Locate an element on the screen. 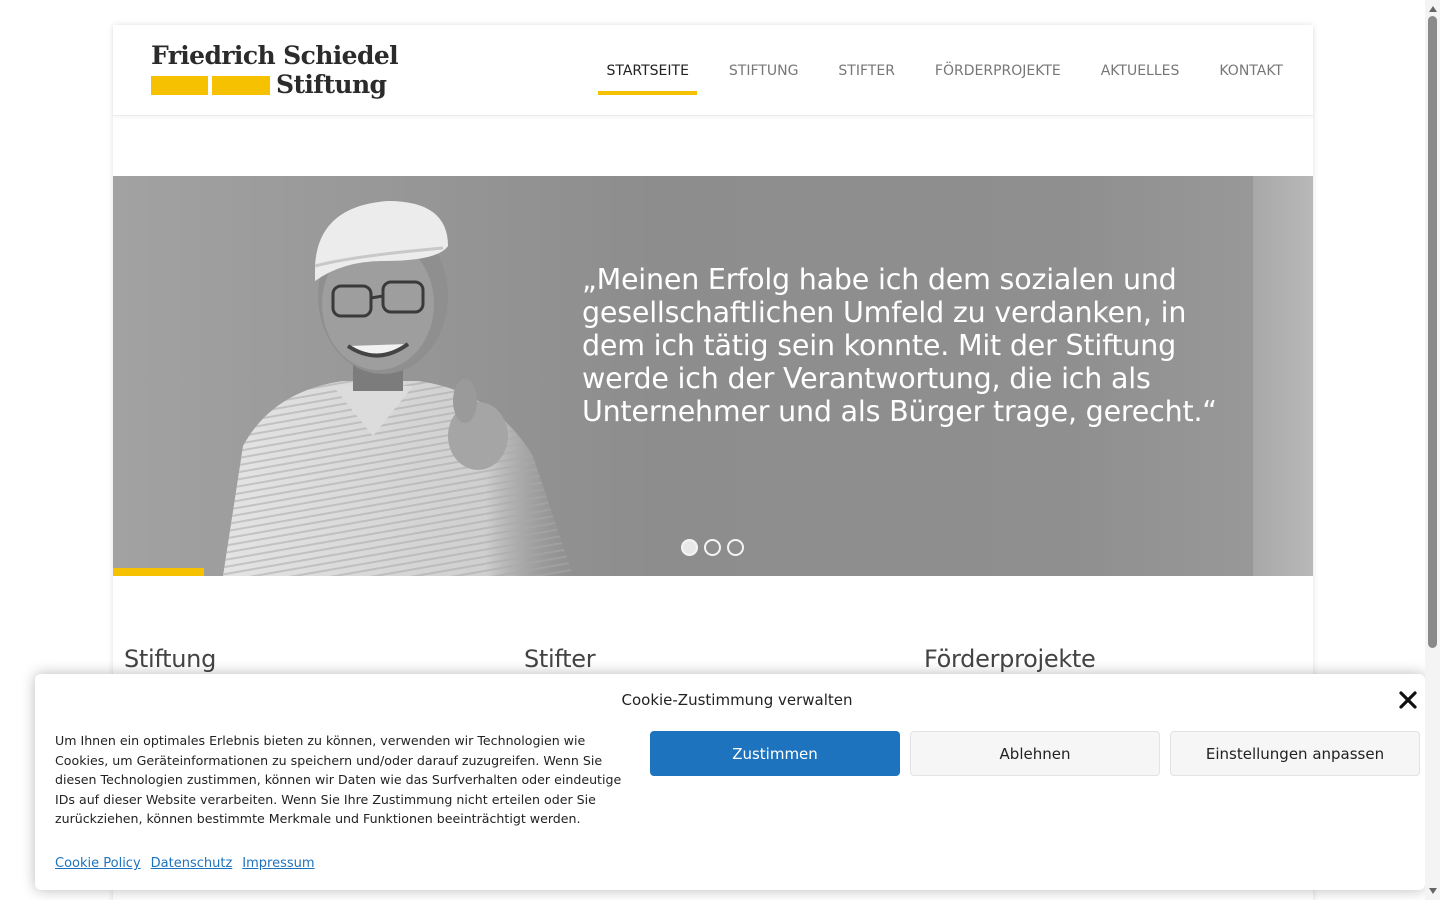 The height and width of the screenshot is (900, 1440). nav-item-stiftung: STIFTUNG is located at coordinates (764, 70).